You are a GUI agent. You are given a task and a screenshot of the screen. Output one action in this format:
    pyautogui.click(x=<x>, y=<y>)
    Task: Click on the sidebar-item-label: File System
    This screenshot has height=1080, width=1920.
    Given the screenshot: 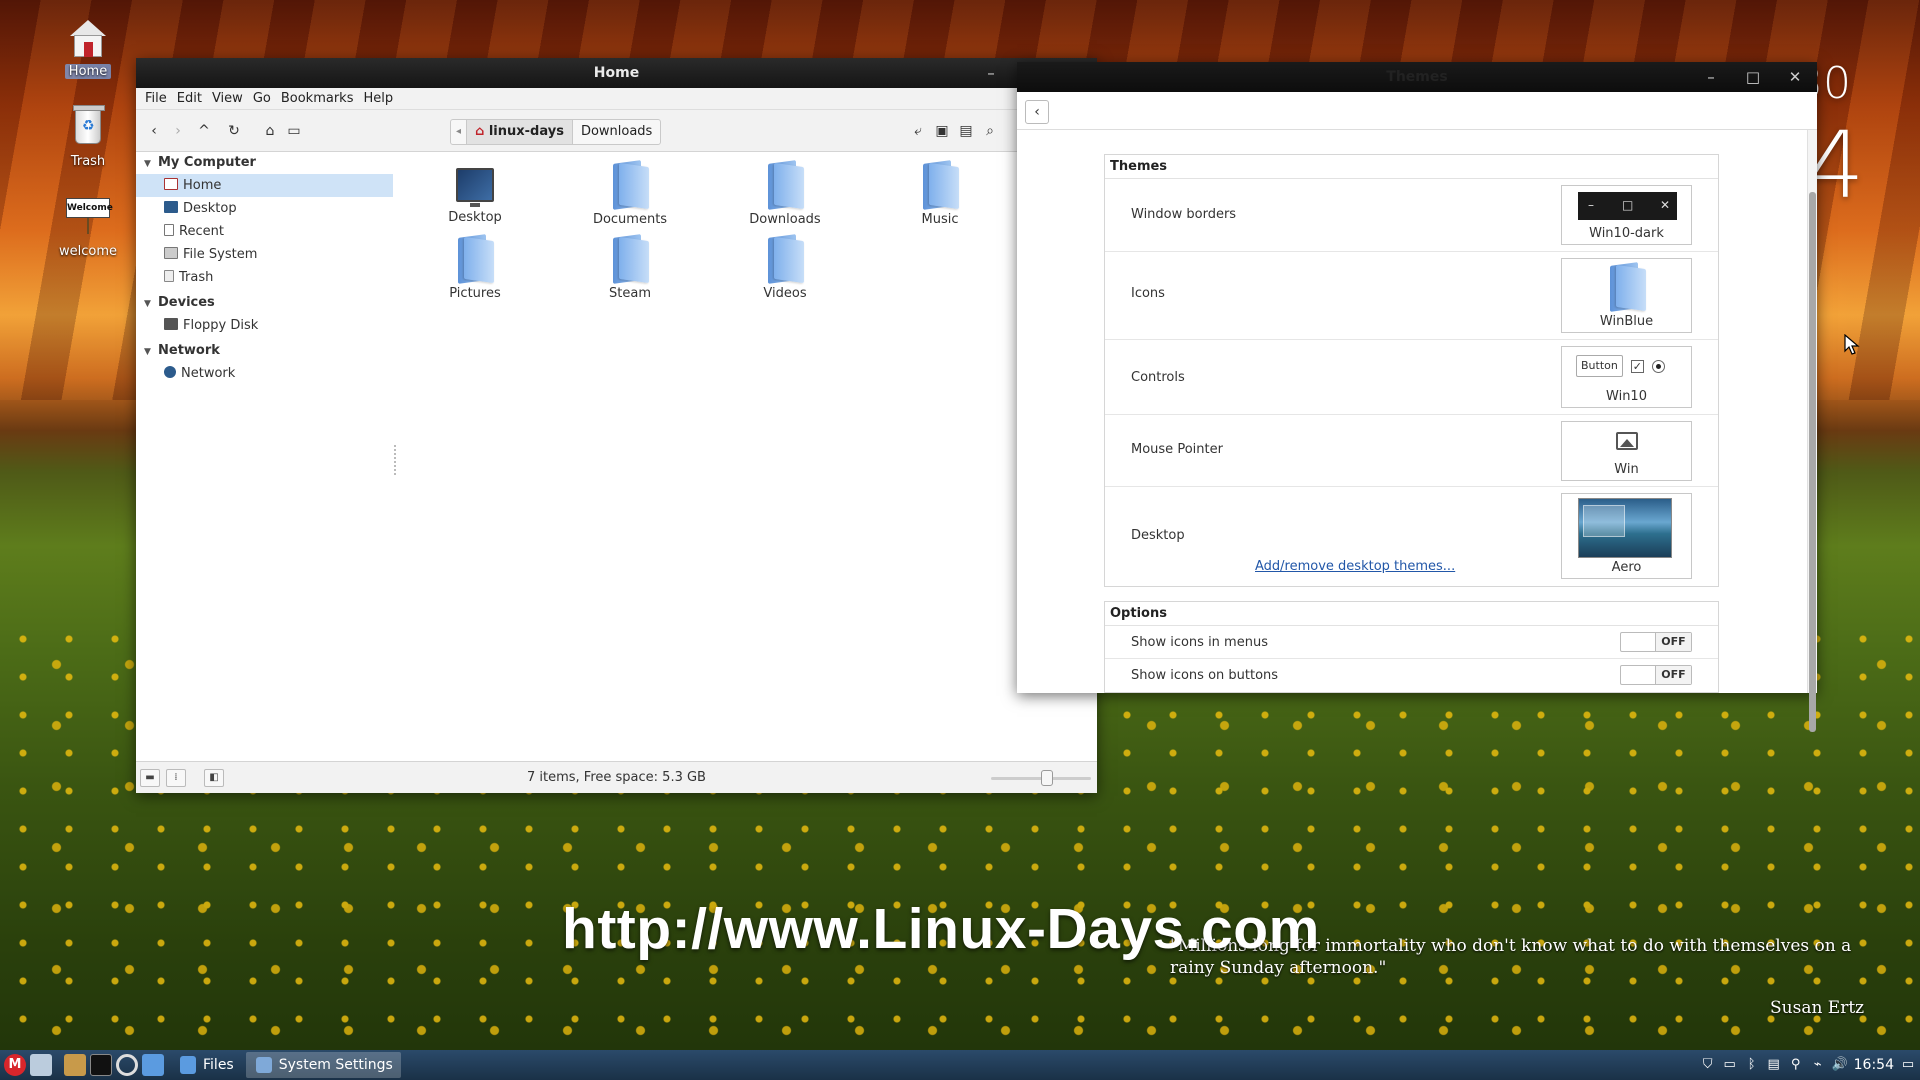 What is the action you would take?
    pyautogui.click(x=220, y=254)
    